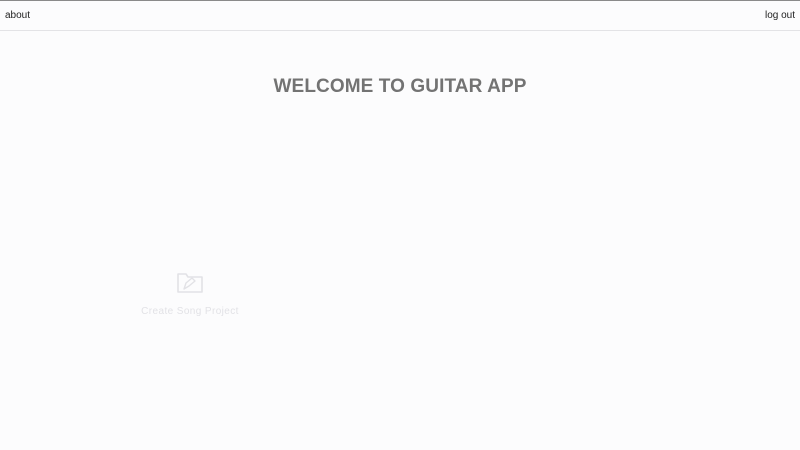 This screenshot has height=450, width=800. What do you see at coordinates (780, 16) in the screenshot?
I see `log-out-link: log out` at bounding box center [780, 16].